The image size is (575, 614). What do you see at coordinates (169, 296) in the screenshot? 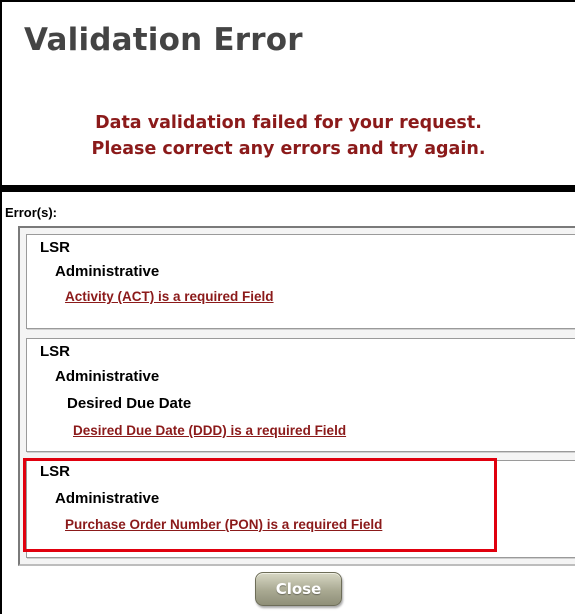
I see `error-field-link: Activity (ACT) is a required Field` at bounding box center [169, 296].